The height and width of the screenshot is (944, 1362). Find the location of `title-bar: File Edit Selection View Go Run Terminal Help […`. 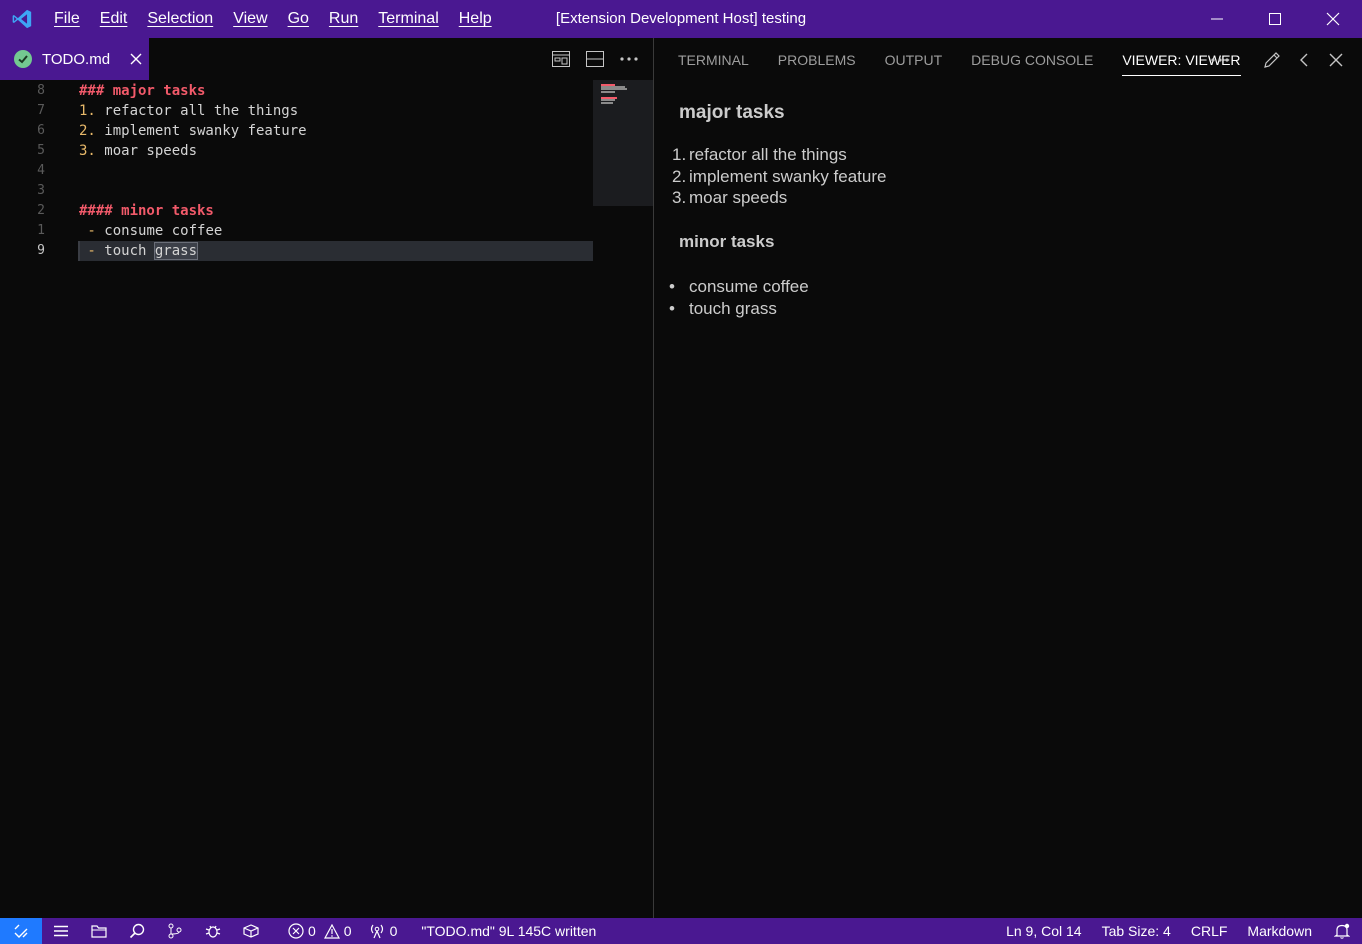

title-bar: File Edit Selection View Go Run Terminal Help [… is located at coordinates (681, 19).